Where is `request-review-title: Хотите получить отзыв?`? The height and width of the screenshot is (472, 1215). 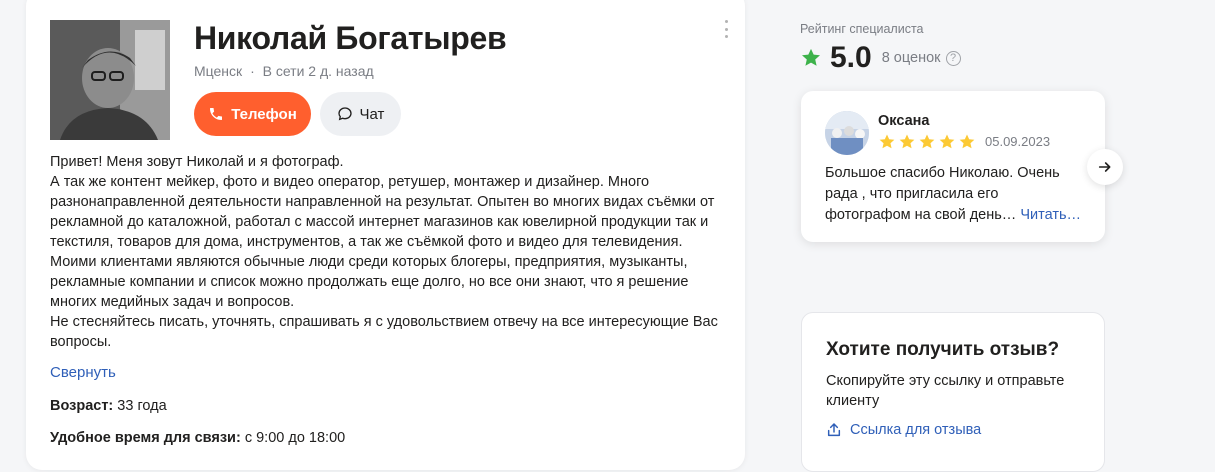
request-review-title: Хотите получить отзыв? is located at coordinates (943, 349).